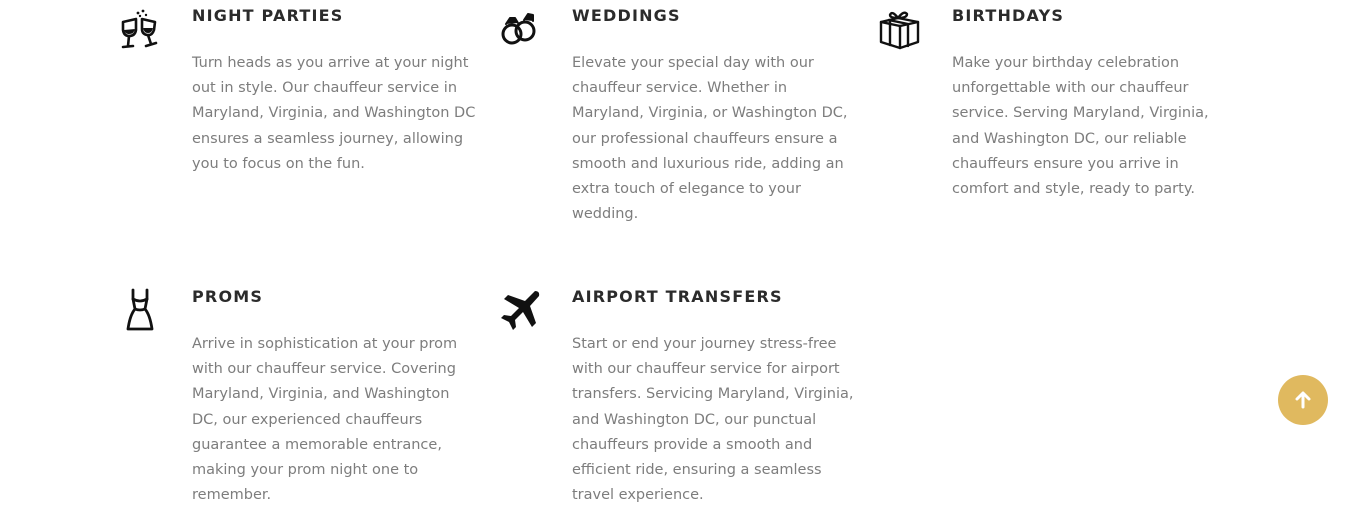  I want to click on service-title: AIRPORT TRANSFERS, so click(677, 296).